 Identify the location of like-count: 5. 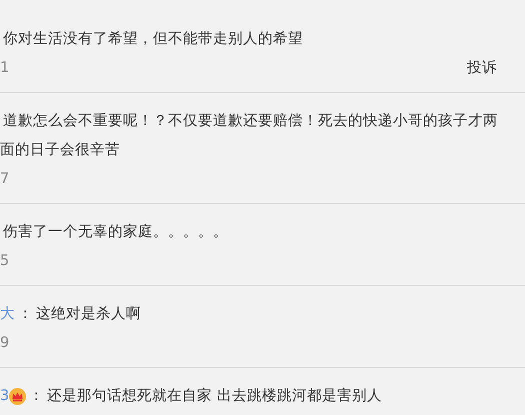
(5, 262).